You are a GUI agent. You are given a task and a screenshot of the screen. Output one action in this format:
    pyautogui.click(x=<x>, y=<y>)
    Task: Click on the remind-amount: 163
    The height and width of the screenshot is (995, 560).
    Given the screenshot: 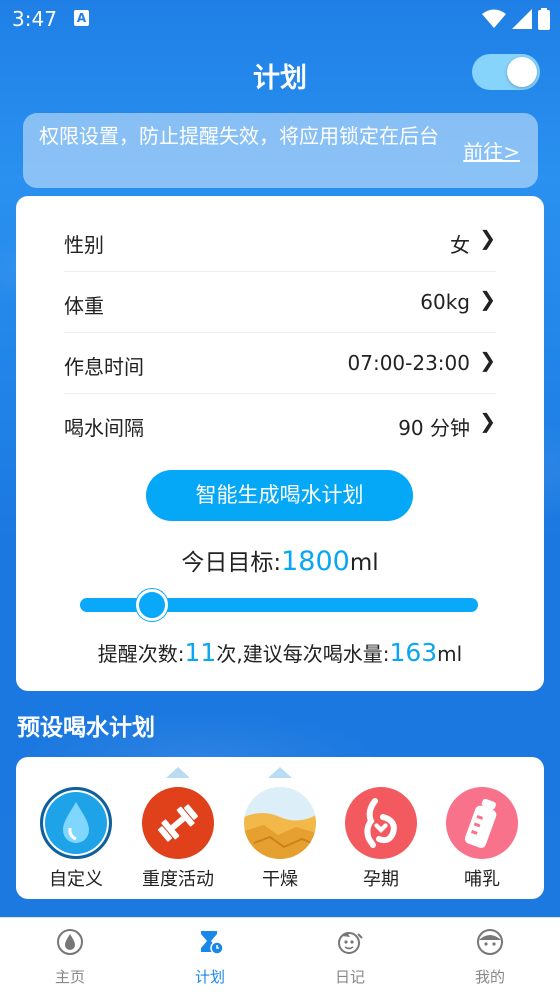 What is the action you would take?
    pyautogui.click(x=413, y=652)
    